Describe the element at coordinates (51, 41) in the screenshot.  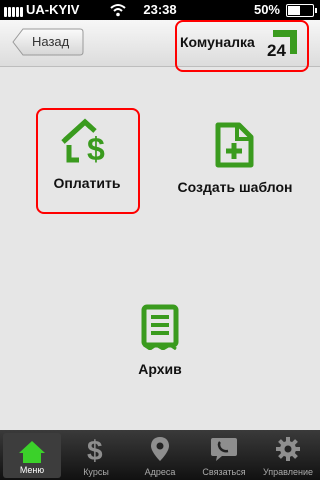
I see `back-button-label: Назад` at that location.